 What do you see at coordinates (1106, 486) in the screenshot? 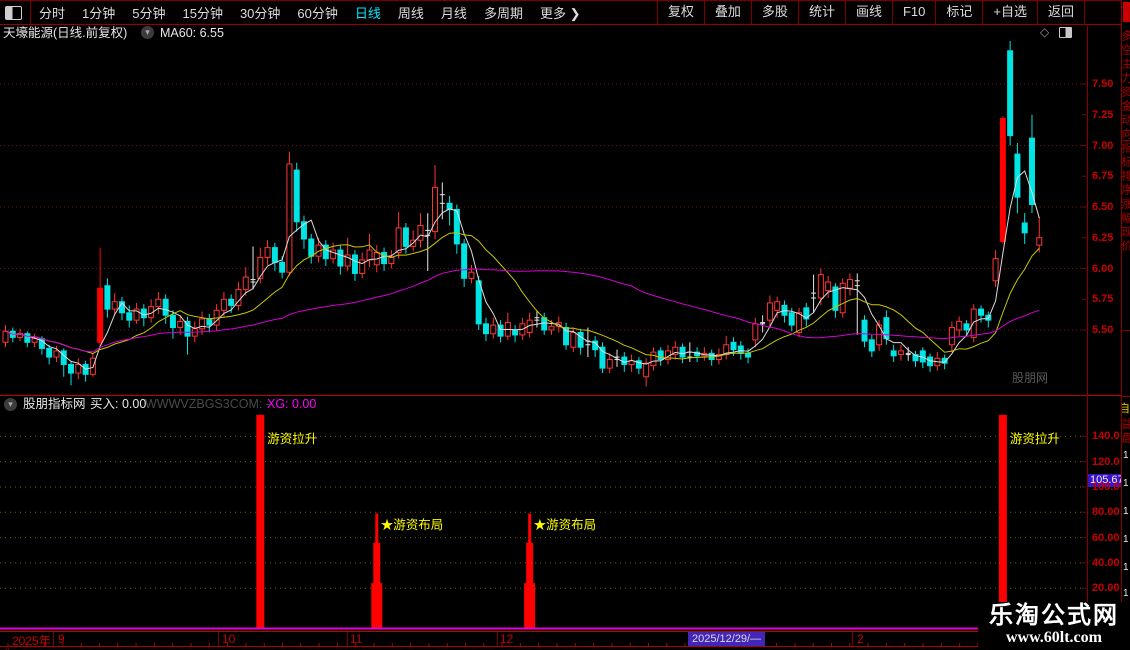
I see `indicator-axis-label: 100.0` at bounding box center [1106, 486].